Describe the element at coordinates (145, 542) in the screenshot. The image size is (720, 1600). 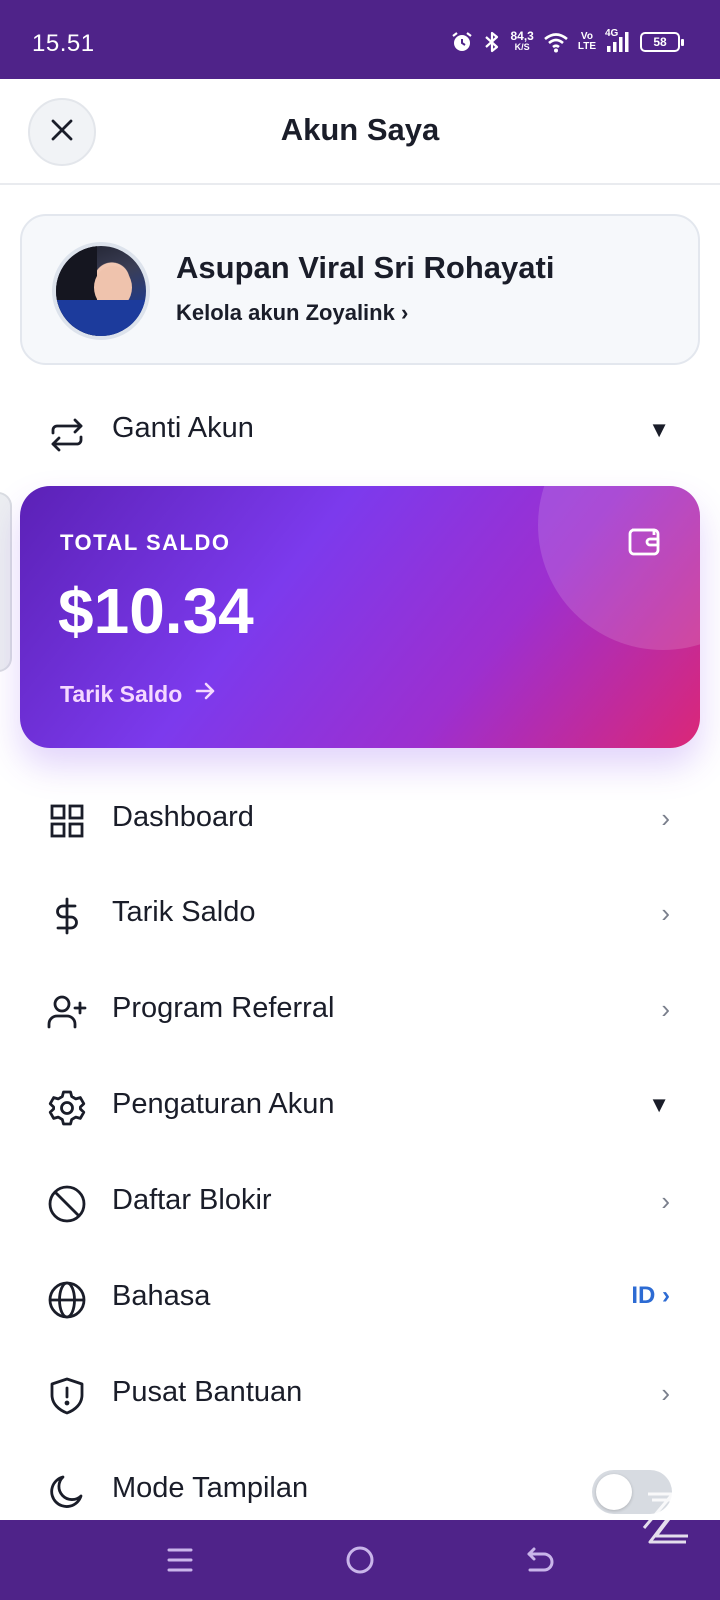
I see `balance-label: TOTAL SALDO` at that location.